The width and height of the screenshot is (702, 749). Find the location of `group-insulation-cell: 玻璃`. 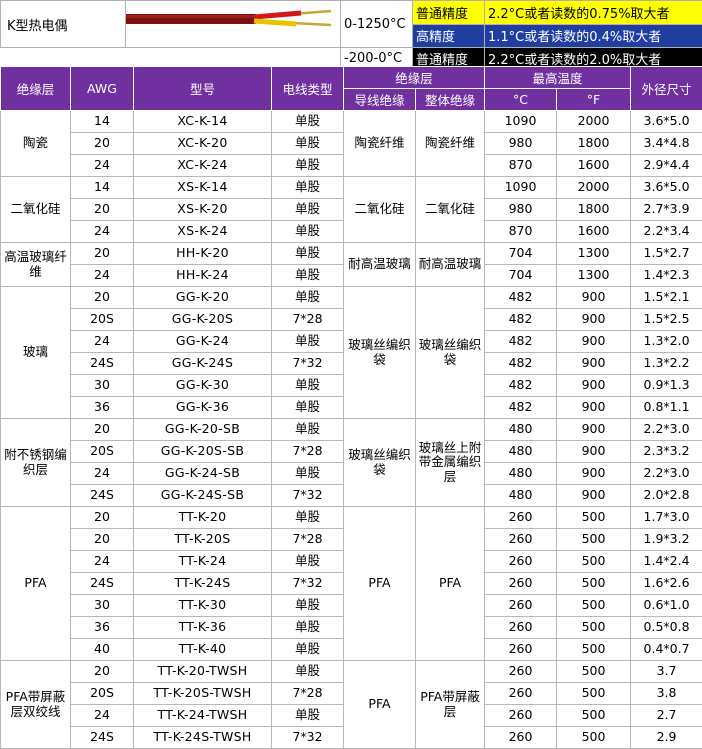

group-insulation-cell: 玻璃 is located at coordinates (35, 352).